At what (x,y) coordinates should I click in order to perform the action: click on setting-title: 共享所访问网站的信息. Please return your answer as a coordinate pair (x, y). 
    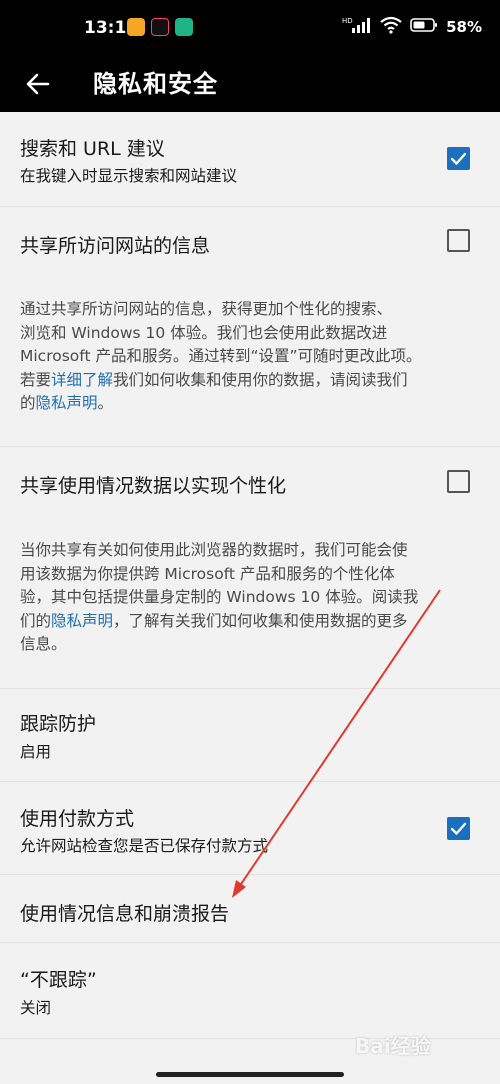
    Looking at the image, I should click on (115, 244).